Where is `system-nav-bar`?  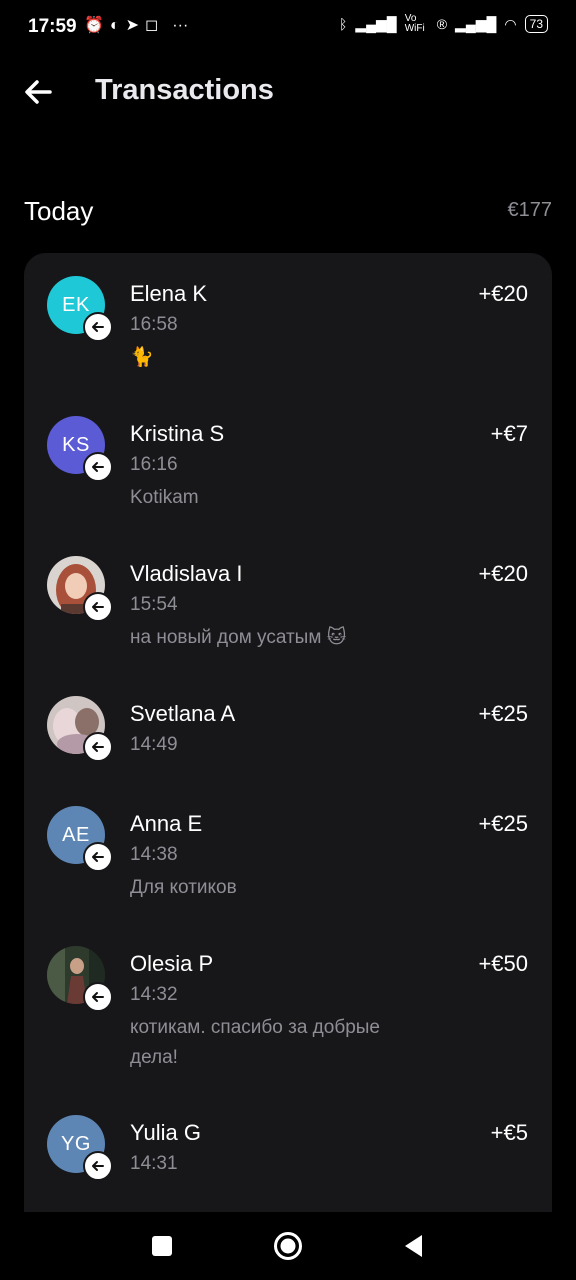 system-nav-bar is located at coordinates (288, 1246).